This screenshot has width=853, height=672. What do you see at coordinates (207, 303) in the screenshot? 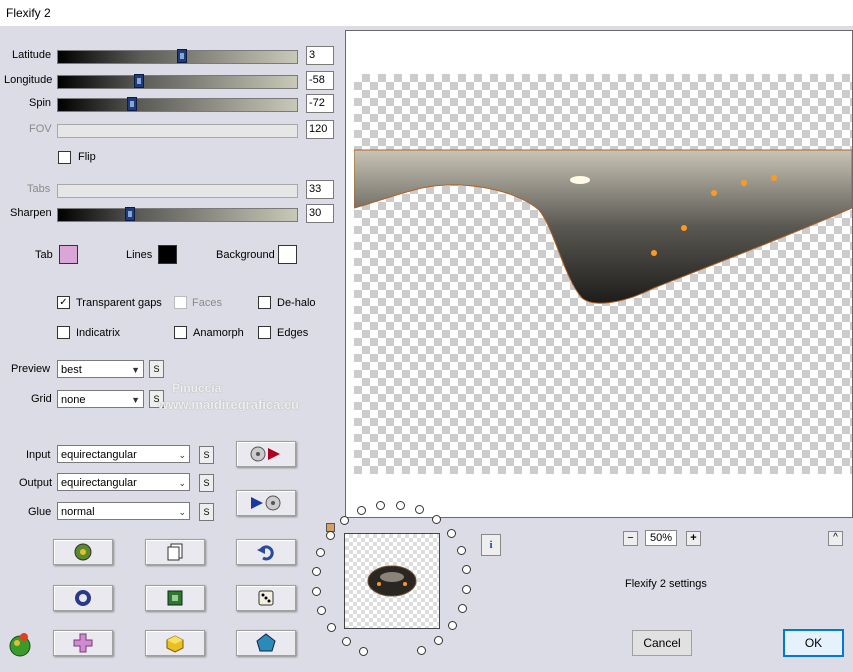
I see `faces-label: Faces` at bounding box center [207, 303].